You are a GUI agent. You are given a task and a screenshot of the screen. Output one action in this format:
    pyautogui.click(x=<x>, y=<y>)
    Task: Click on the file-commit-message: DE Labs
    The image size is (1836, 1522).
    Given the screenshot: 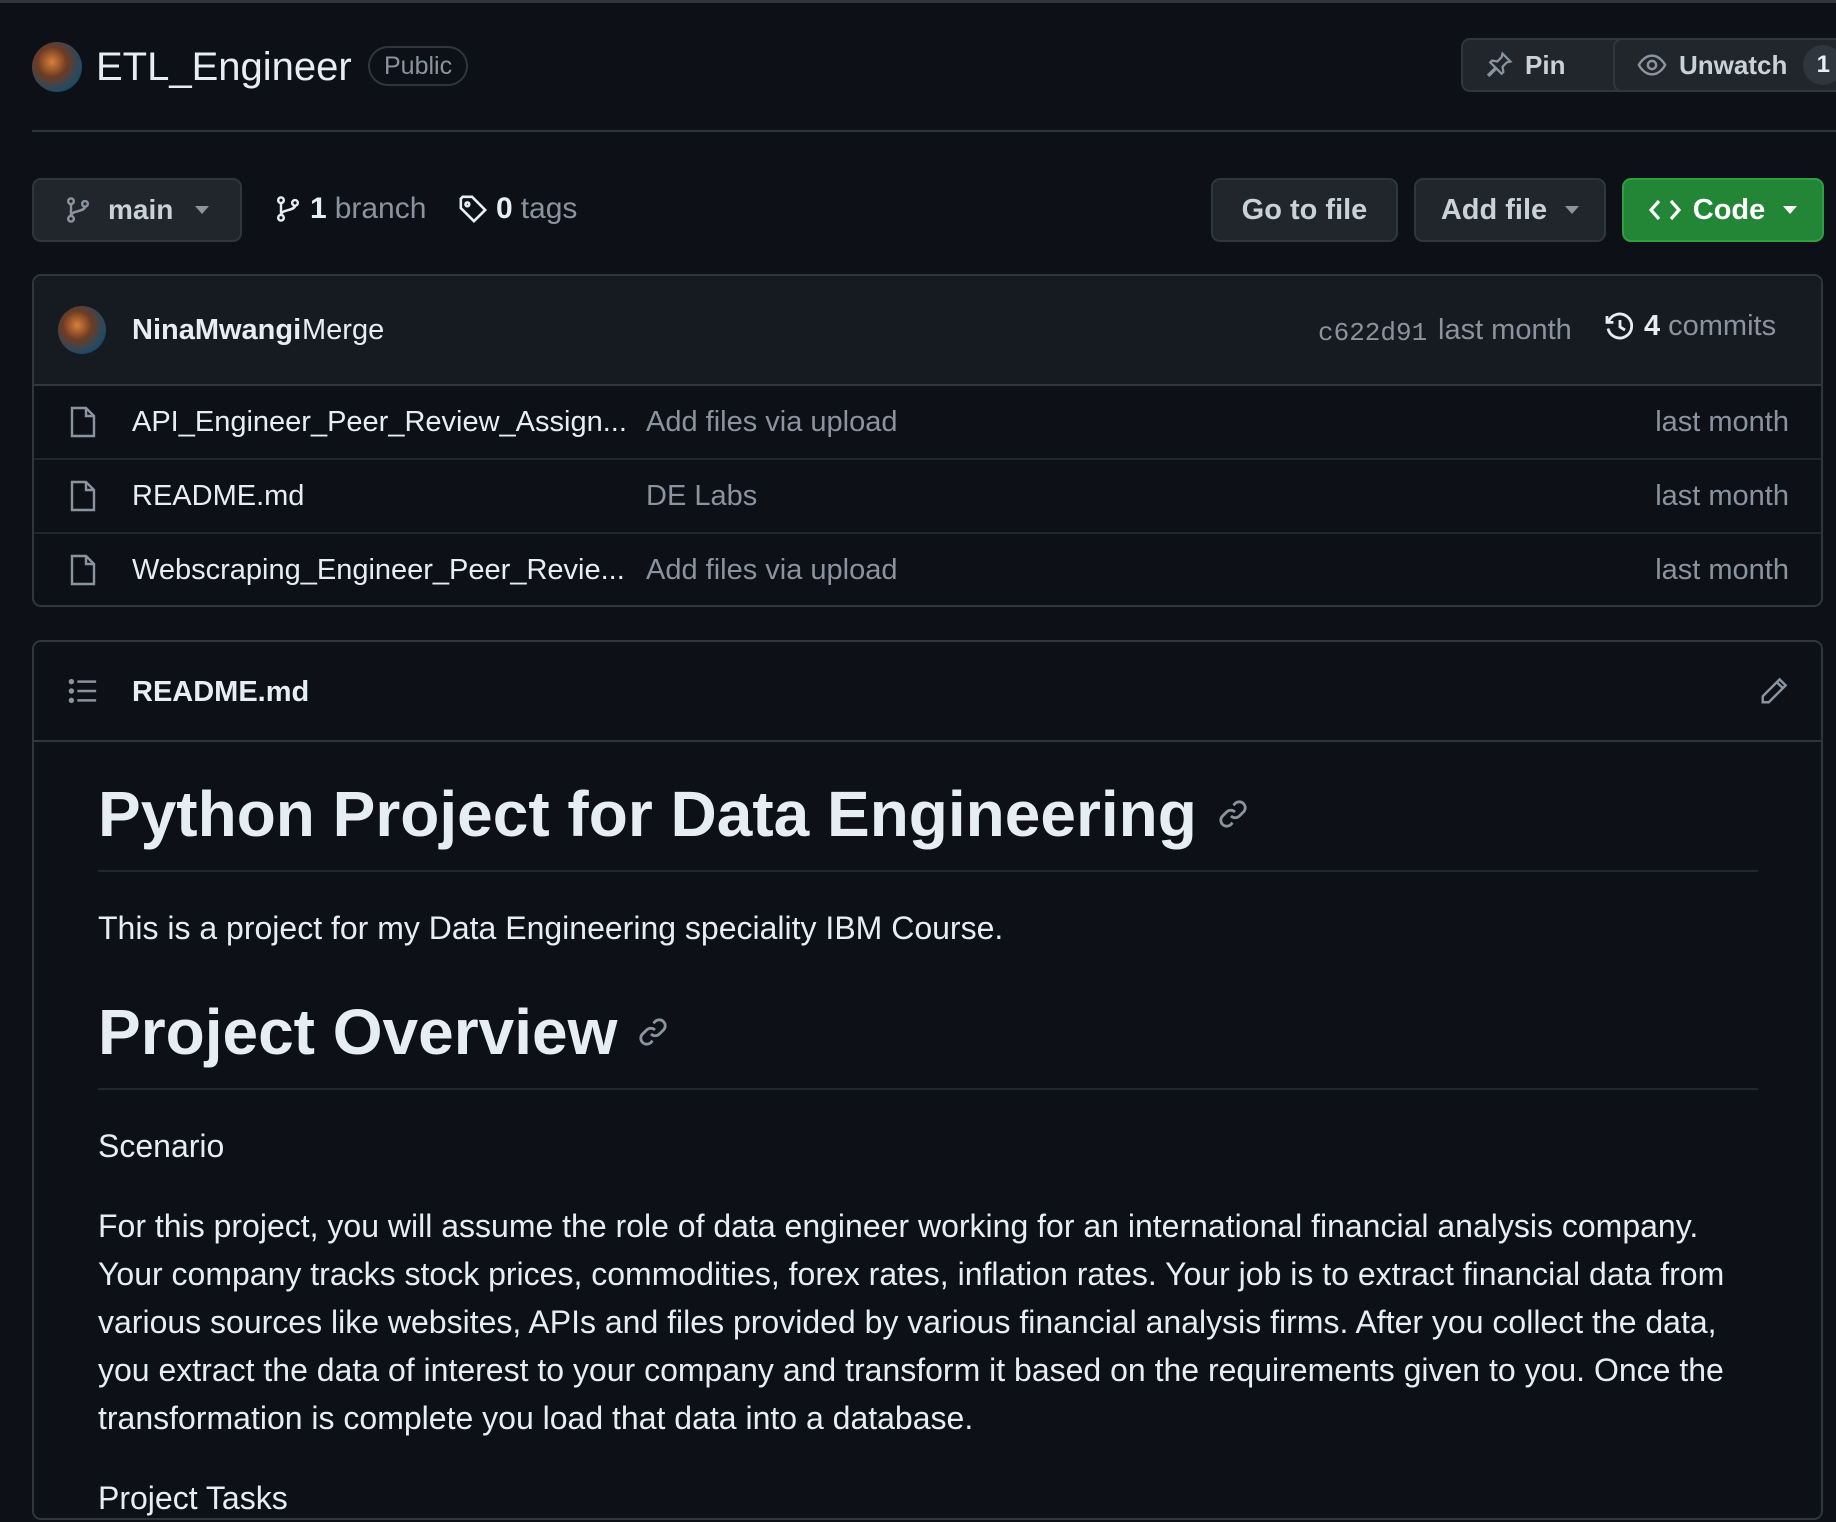 What is the action you would take?
    pyautogui.click(x=701, y=496)
    